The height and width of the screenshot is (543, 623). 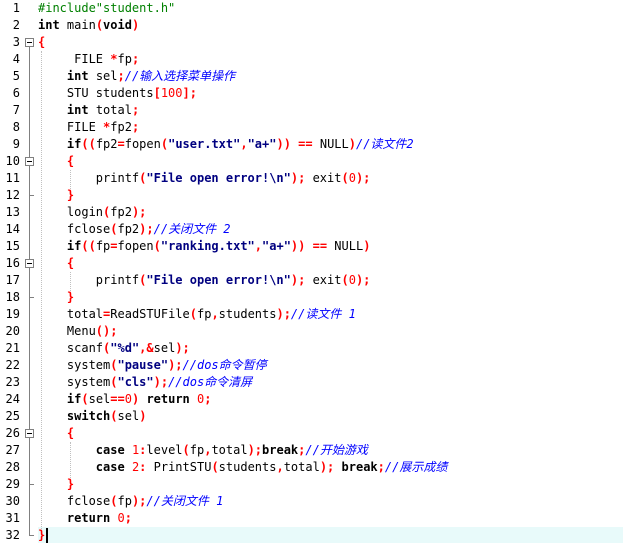 What do you see at coordinates (70, 179) in the screenshot?
I see `indent-guide` at bounding box center [70, 179].